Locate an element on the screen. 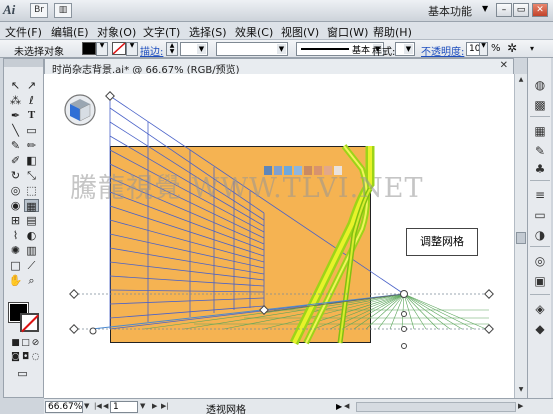 This screenshot has height=414, width=553. mesh-icon: ⊞ is located at coordinates (15, 220).